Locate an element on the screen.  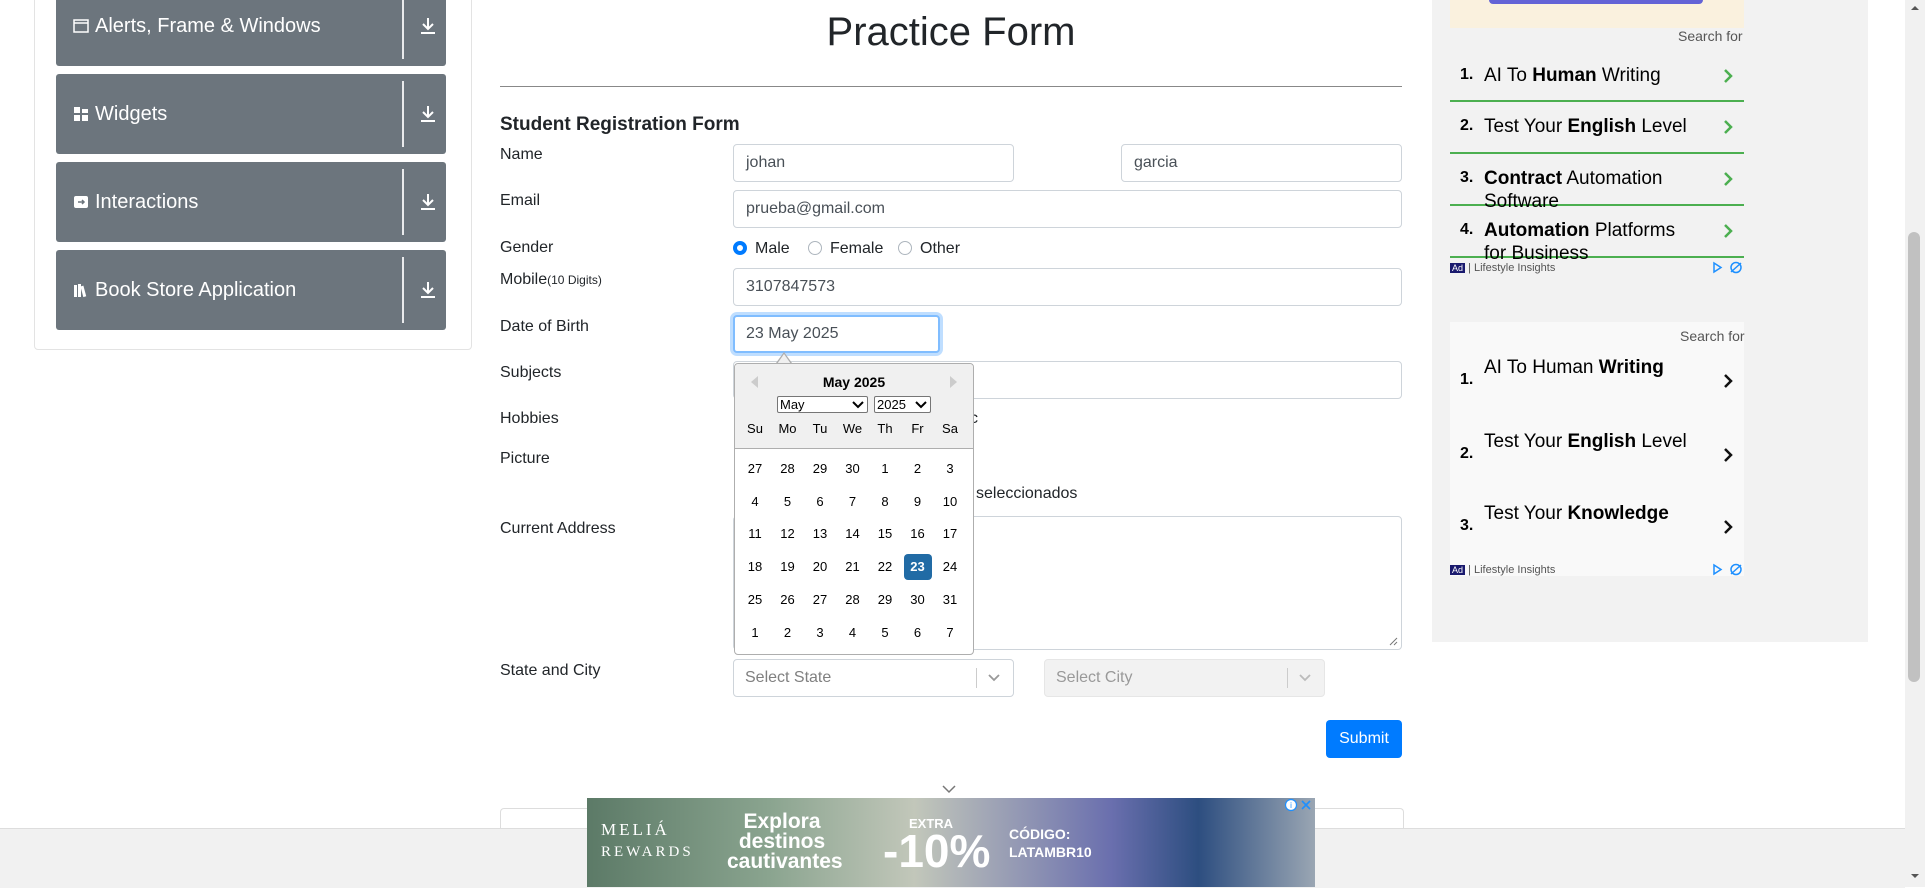
radio-label: Male is located at coordinates (772, 248).